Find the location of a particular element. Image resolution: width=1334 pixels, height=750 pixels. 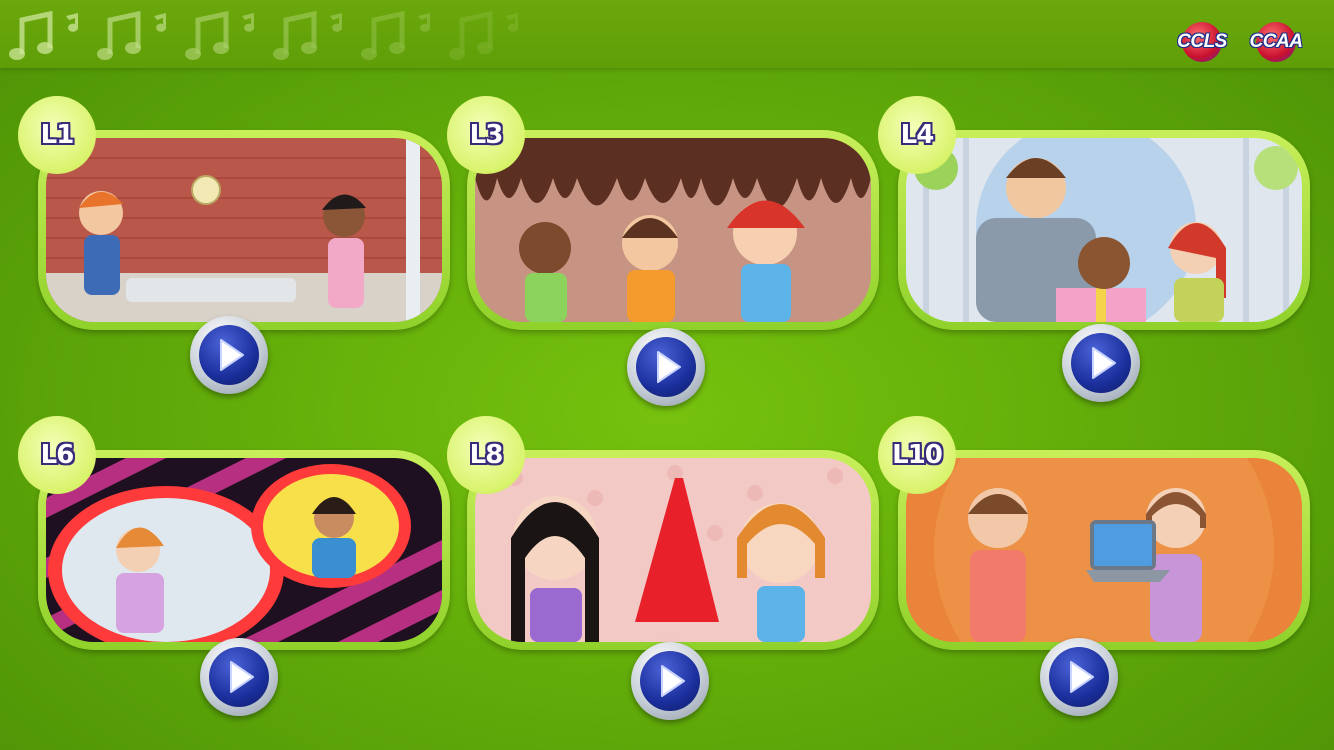

lesson-card-l10: L10 is located at coordinates (1094, 566).